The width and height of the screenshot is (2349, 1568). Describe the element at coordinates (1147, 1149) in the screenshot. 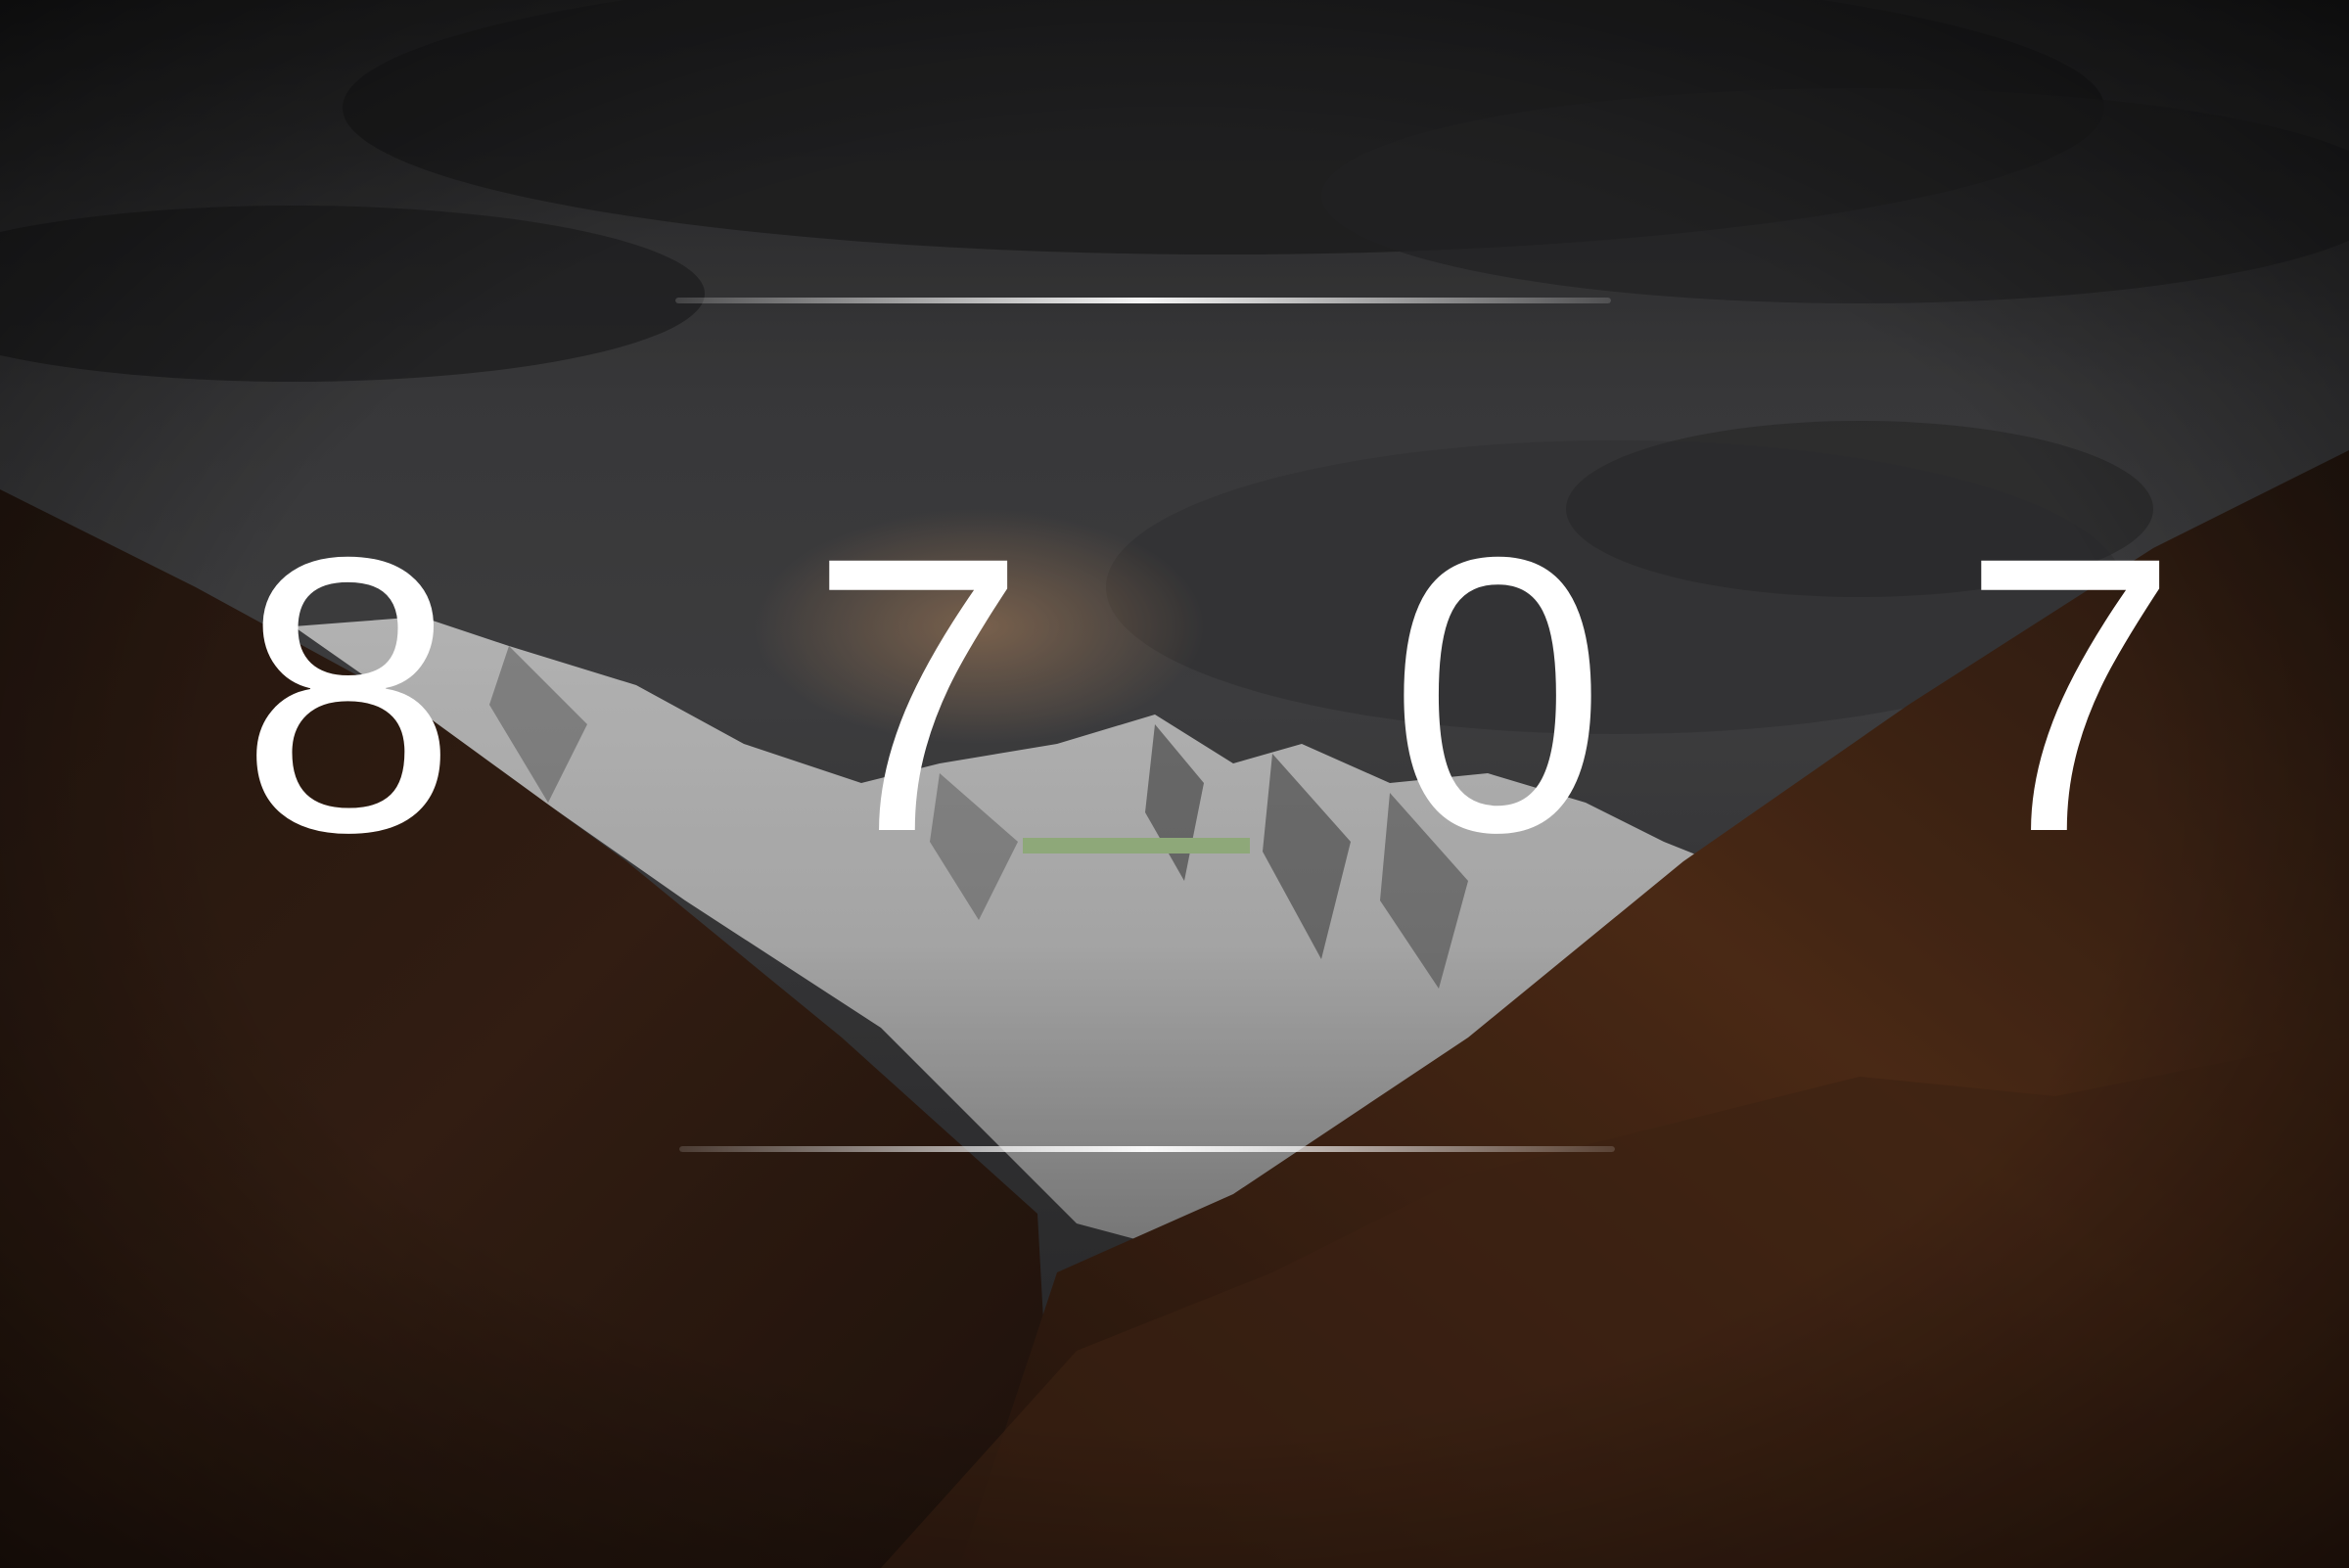

I see `bottom-divider-line` at that location.